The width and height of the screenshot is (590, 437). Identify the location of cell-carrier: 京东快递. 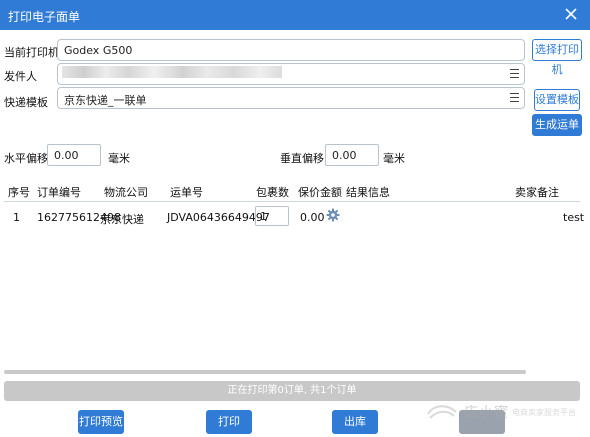
(122, 219).